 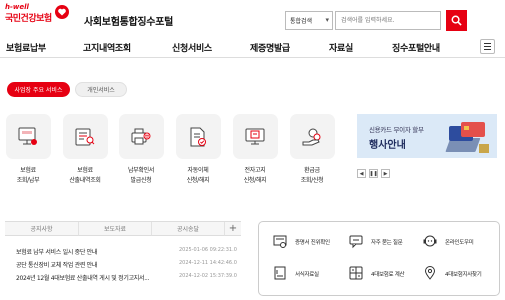 I want to click on main-nav: 보험료납부 고지내역조회 신청서비스 제증명발급 자료실 징수포털안내, so click(x=252, y=47).